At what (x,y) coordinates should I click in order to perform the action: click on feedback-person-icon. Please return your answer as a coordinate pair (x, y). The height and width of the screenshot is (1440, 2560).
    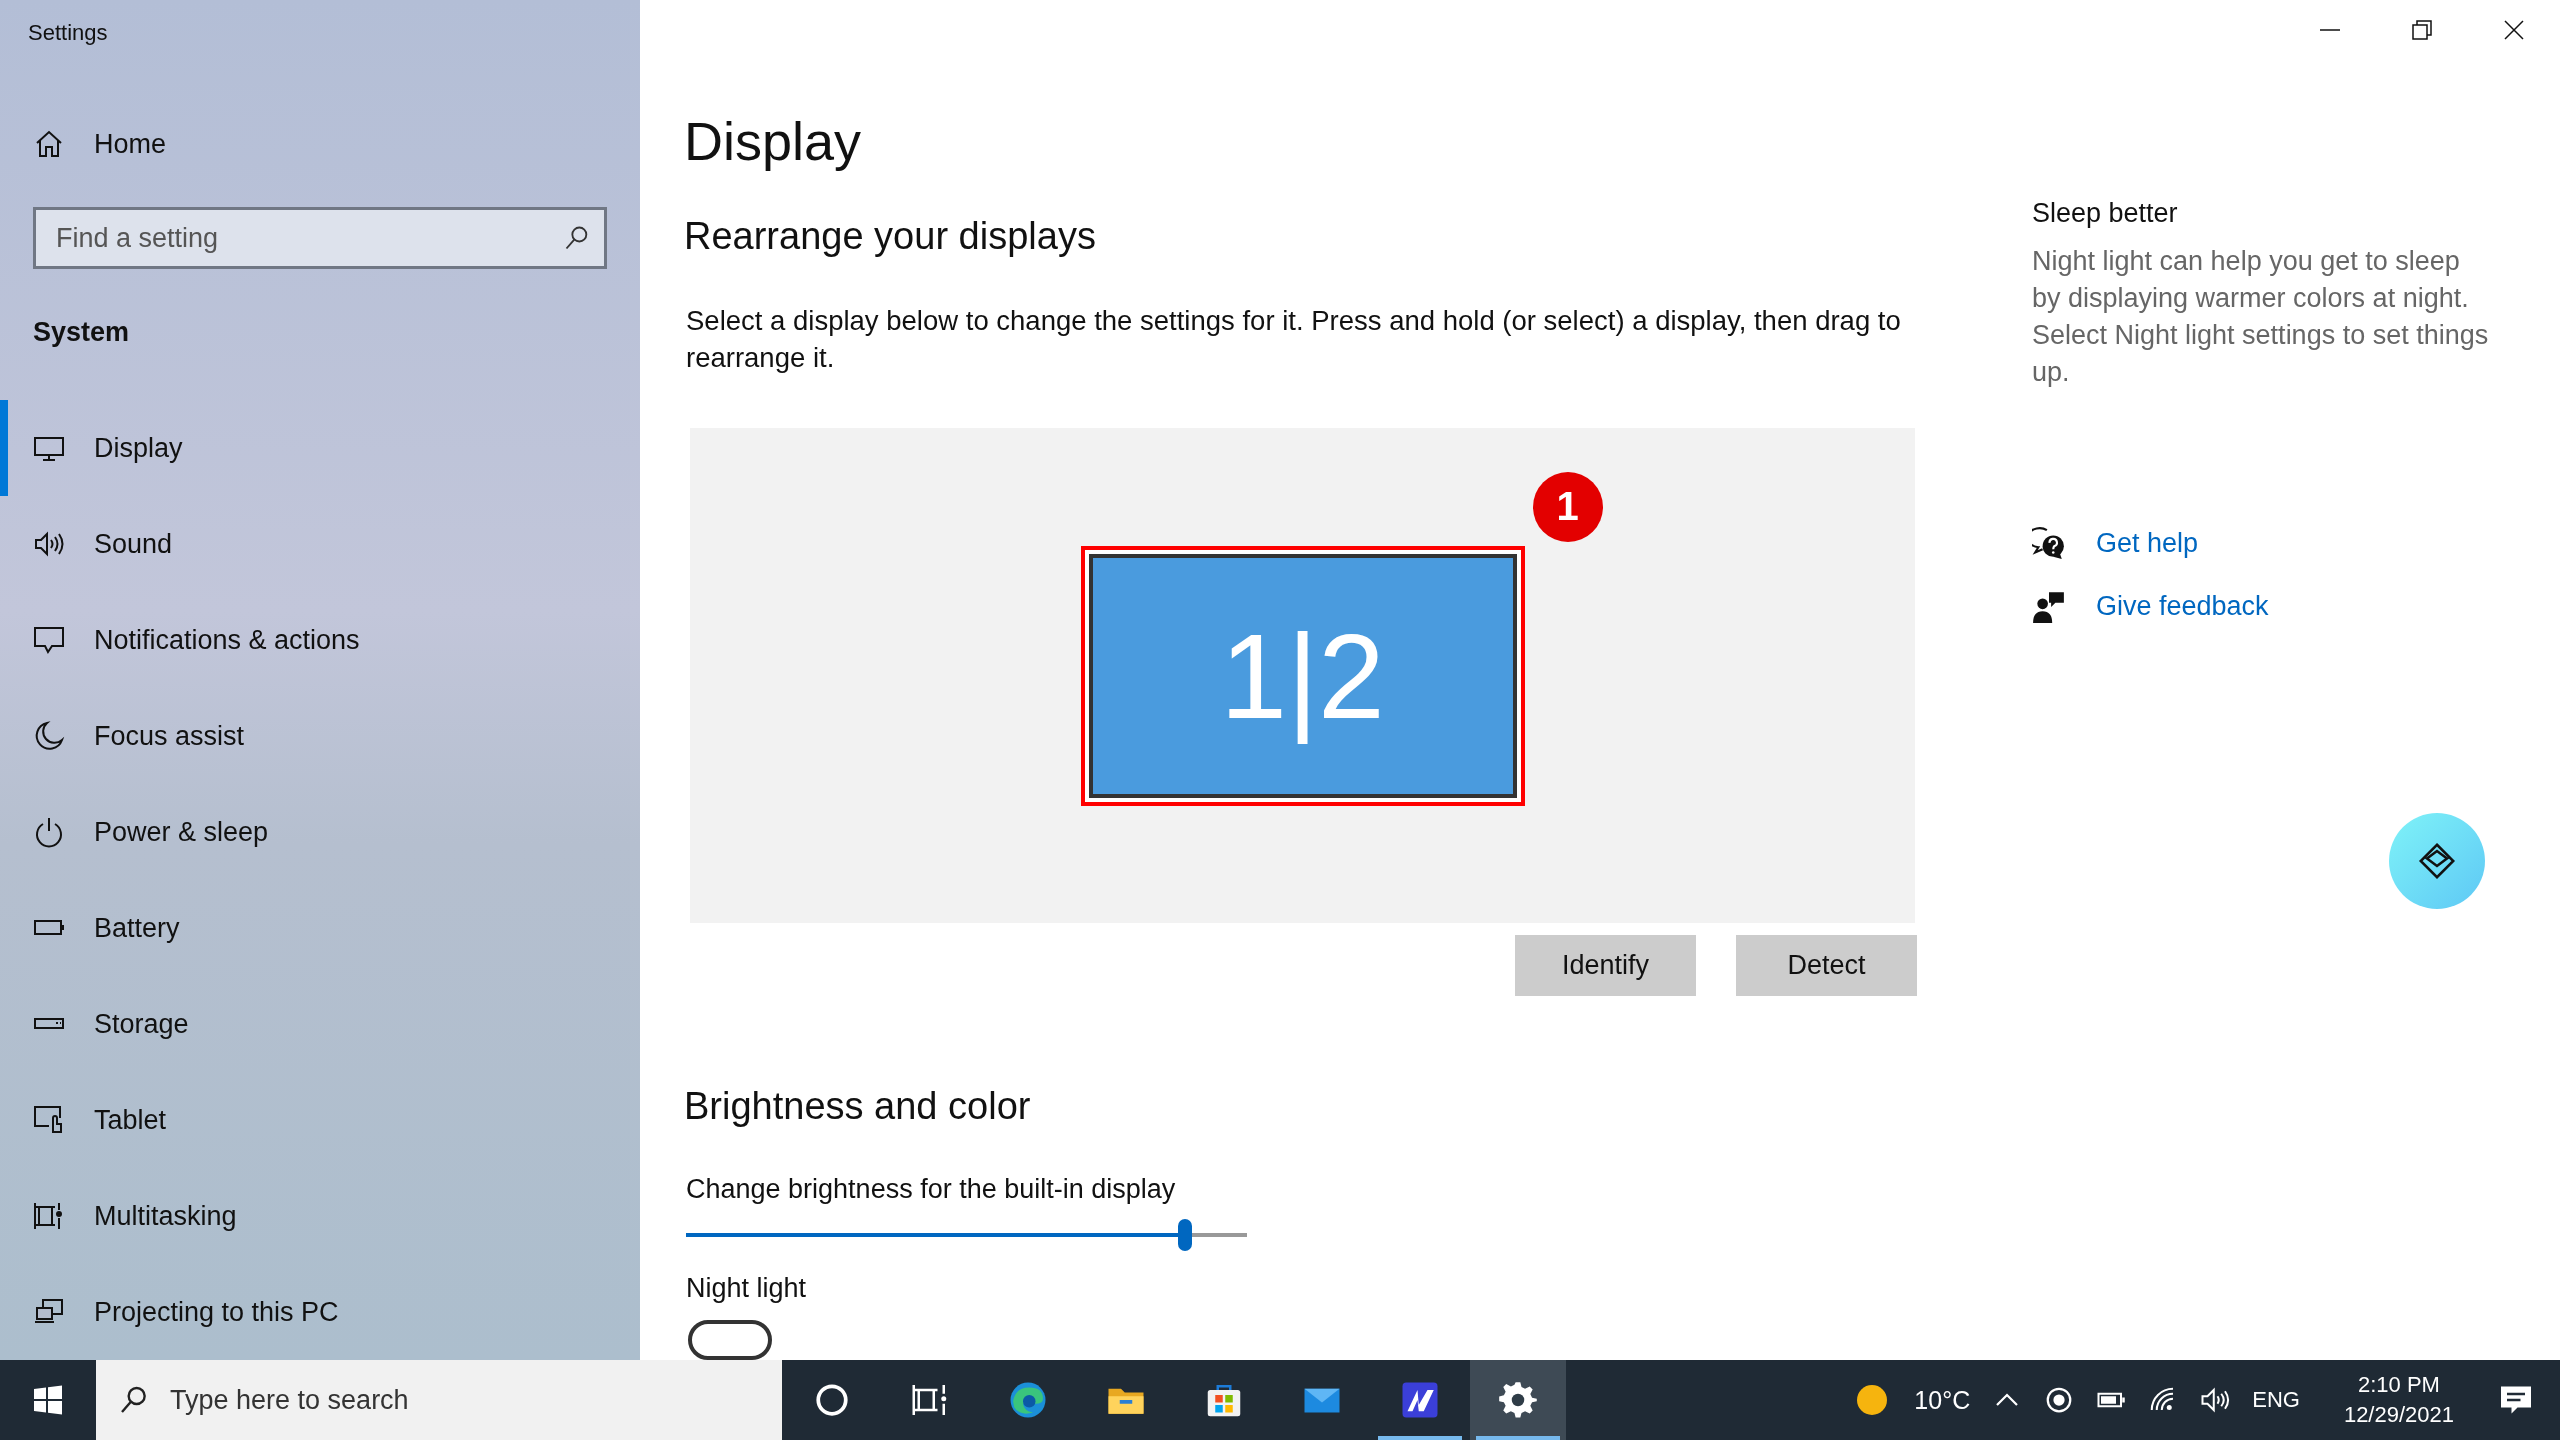
    Looking at the image, I should click on (2049, 606).